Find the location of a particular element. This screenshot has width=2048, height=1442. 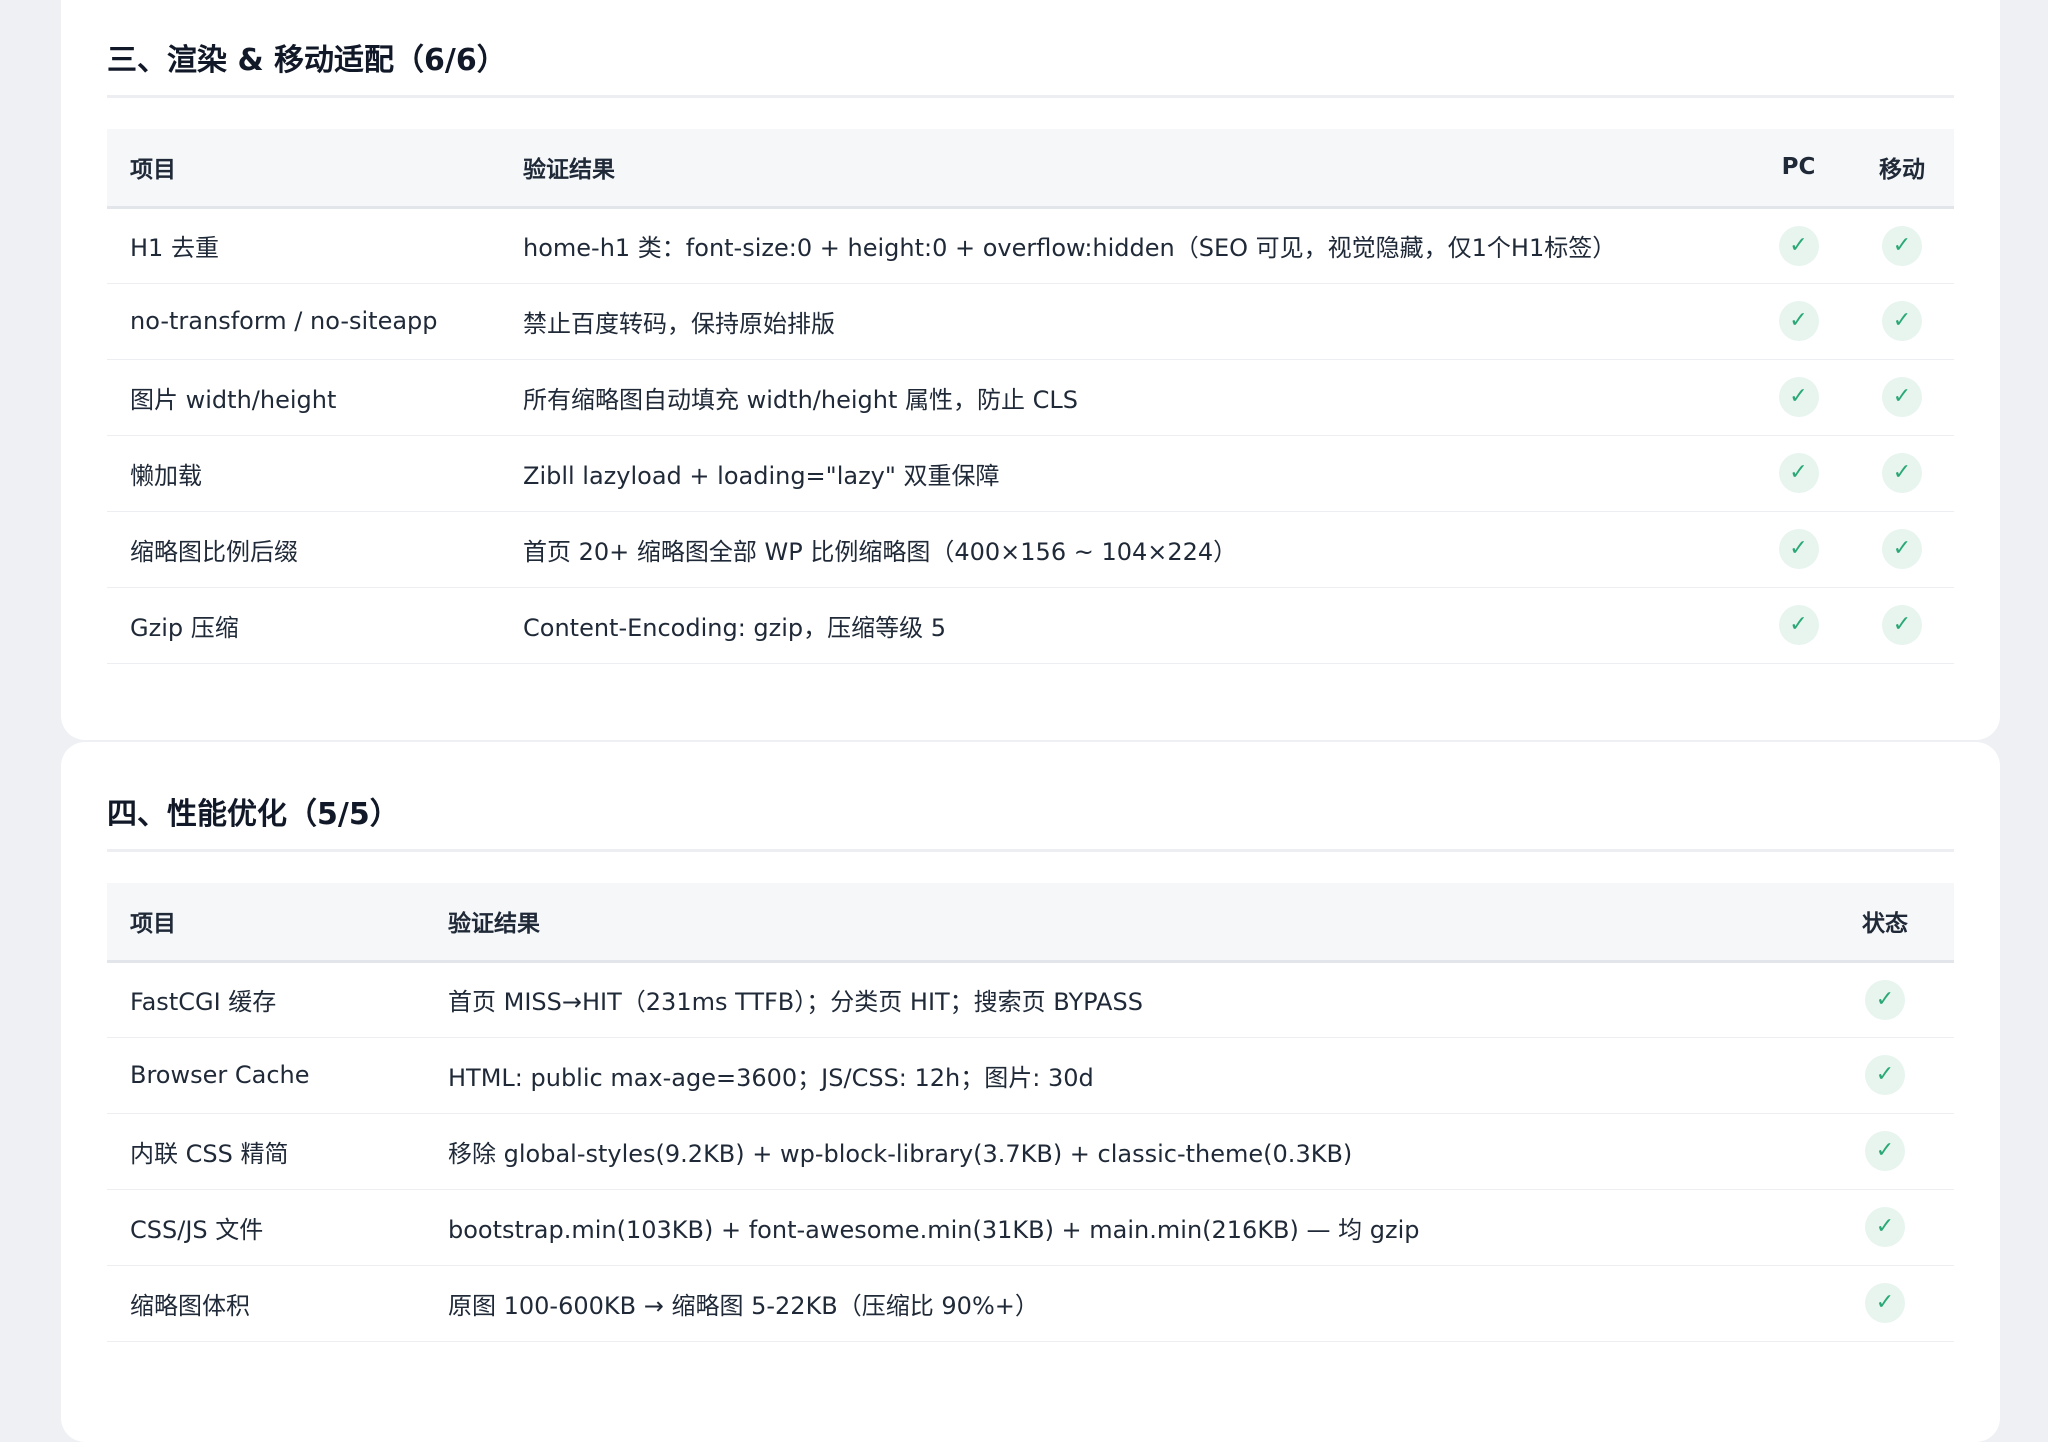

table-header-row: 项目 验证结果 PC 移动 is located at coordinates (1030, 169).